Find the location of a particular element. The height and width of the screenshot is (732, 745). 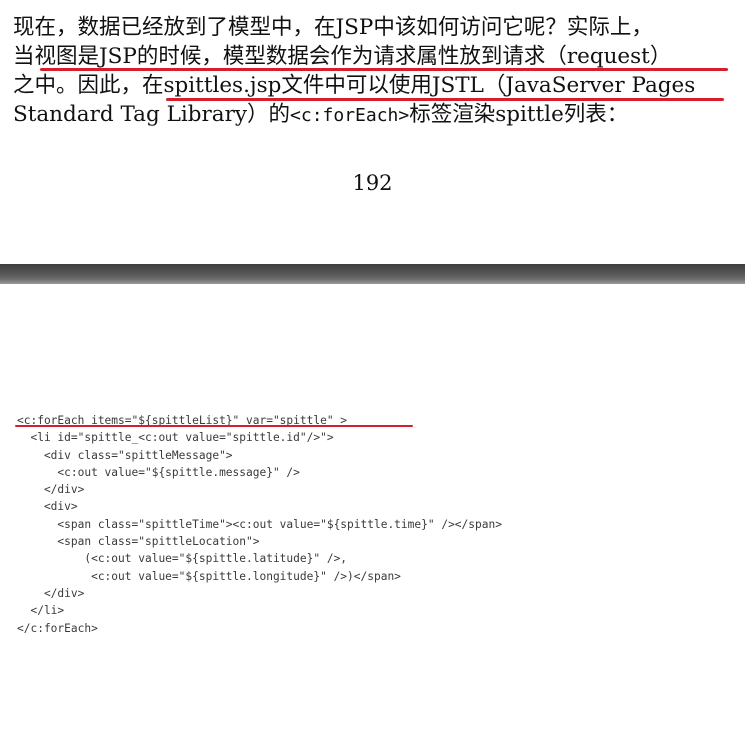

code-line: </li> is located at coordinates (41, 611).